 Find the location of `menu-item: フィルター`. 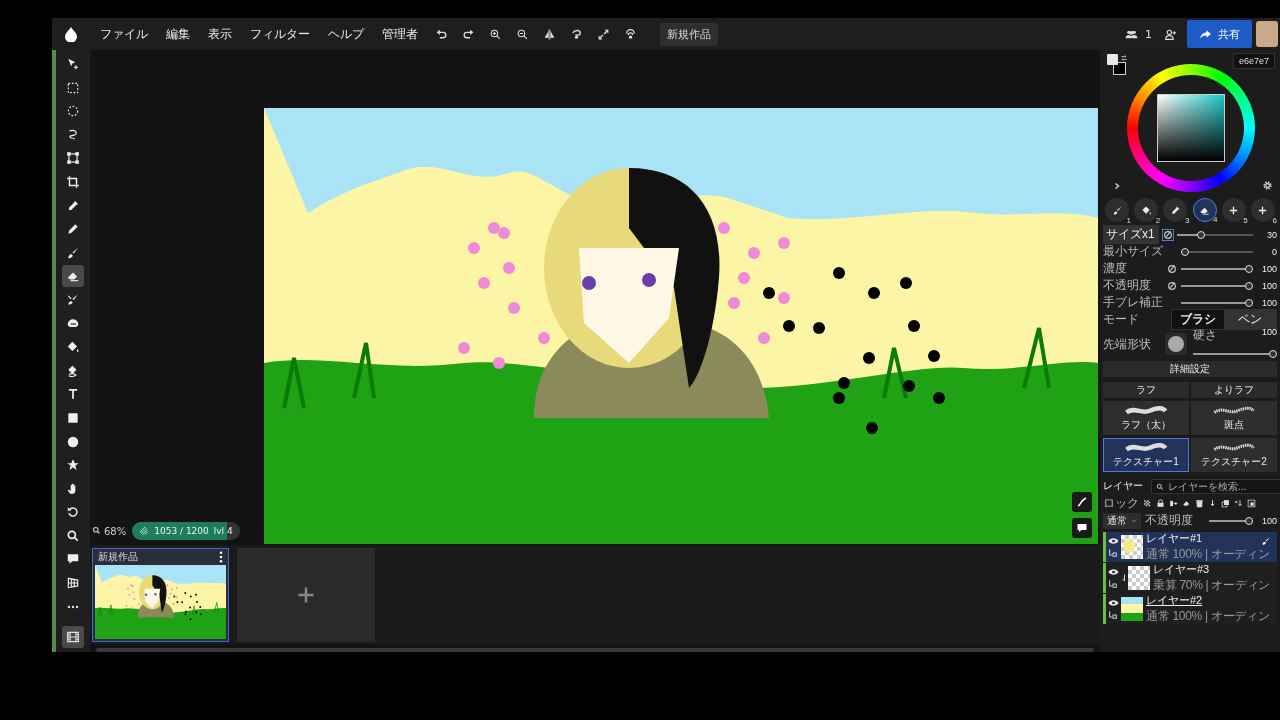

menu-item: フィルター is located at coordinates (280, 34).